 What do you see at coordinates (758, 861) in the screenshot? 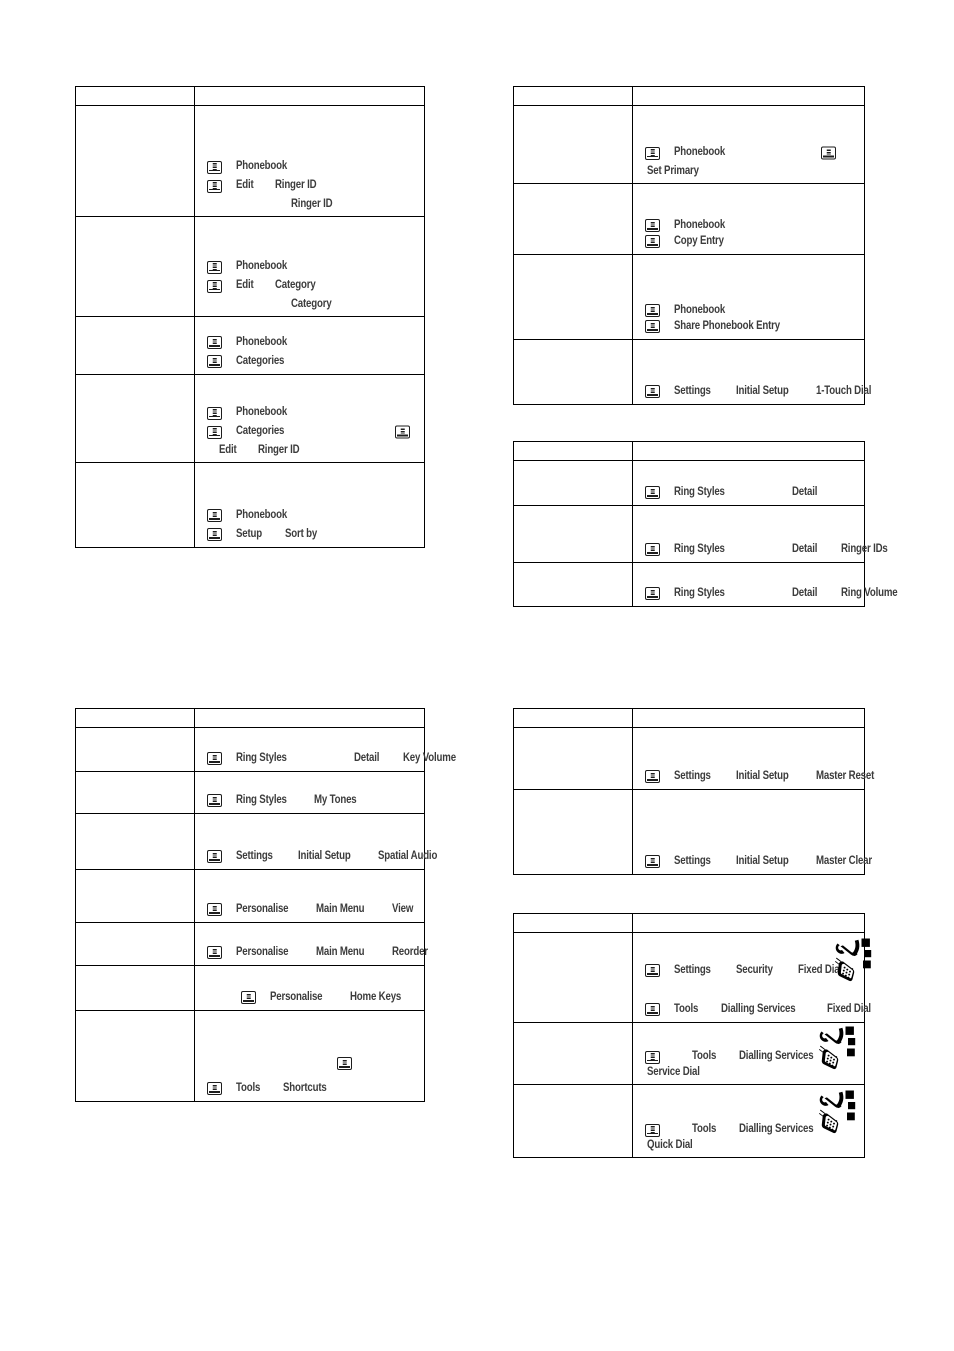
I see `menu-path-line: Settings Initial Setup Master Clear` at bounding box center [758, 861].